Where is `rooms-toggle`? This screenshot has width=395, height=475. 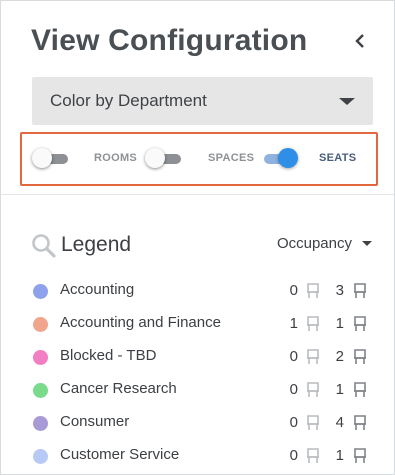
rooms-toggle is located at coordinates (51, 158).